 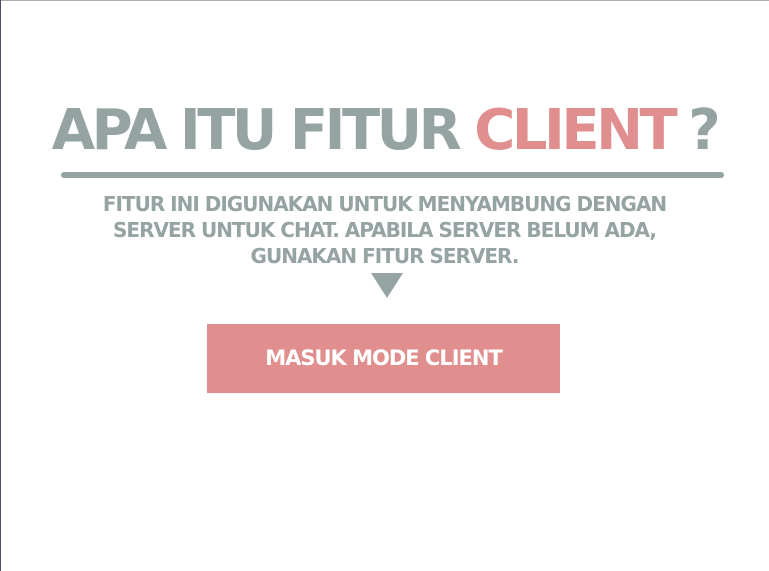 What do you see at coordinates (256, 130) in the screenshot?
I see `title-prefix: APA ITU FITUR` at bounding box center [256, 130].